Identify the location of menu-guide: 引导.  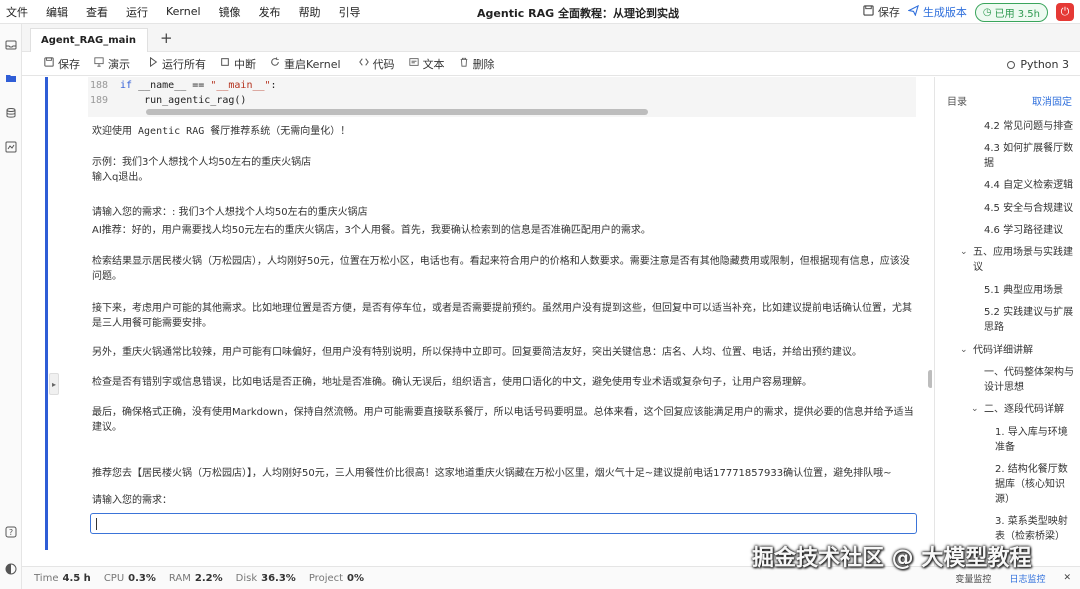
(350, 12).